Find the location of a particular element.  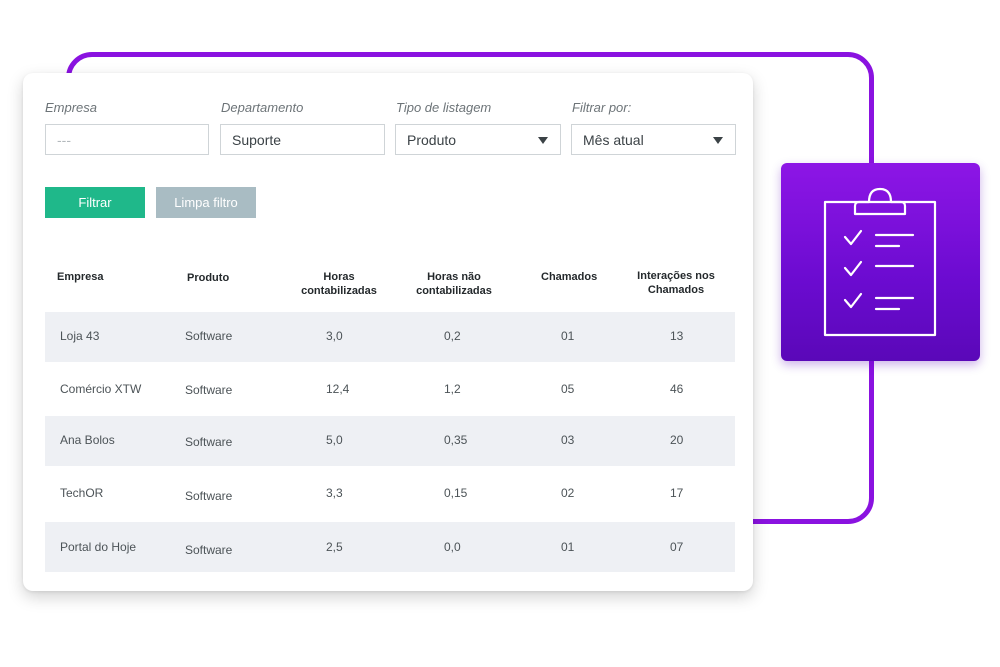

filtrar-por-select: Mês atual is located at coordinates (653, 139).